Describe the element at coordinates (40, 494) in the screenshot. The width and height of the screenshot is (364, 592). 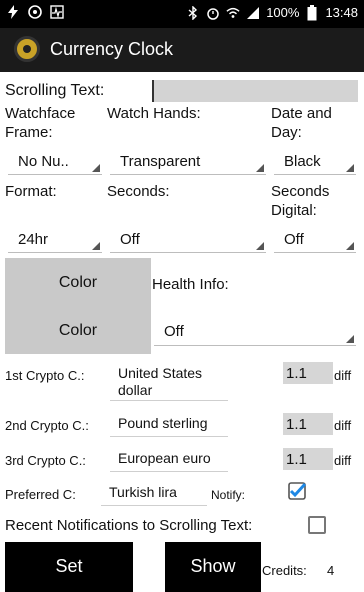
I see `preferred-currency-label: Preferred C:` at that location.